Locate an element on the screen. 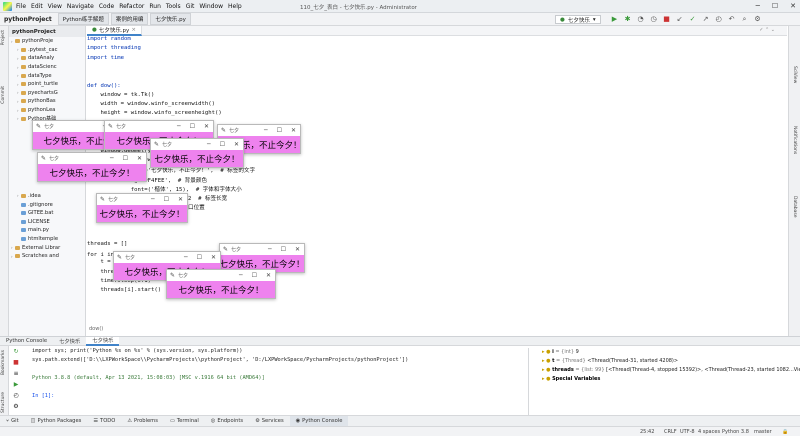  menu-item-code: Code is located at coordinates (106, 6).